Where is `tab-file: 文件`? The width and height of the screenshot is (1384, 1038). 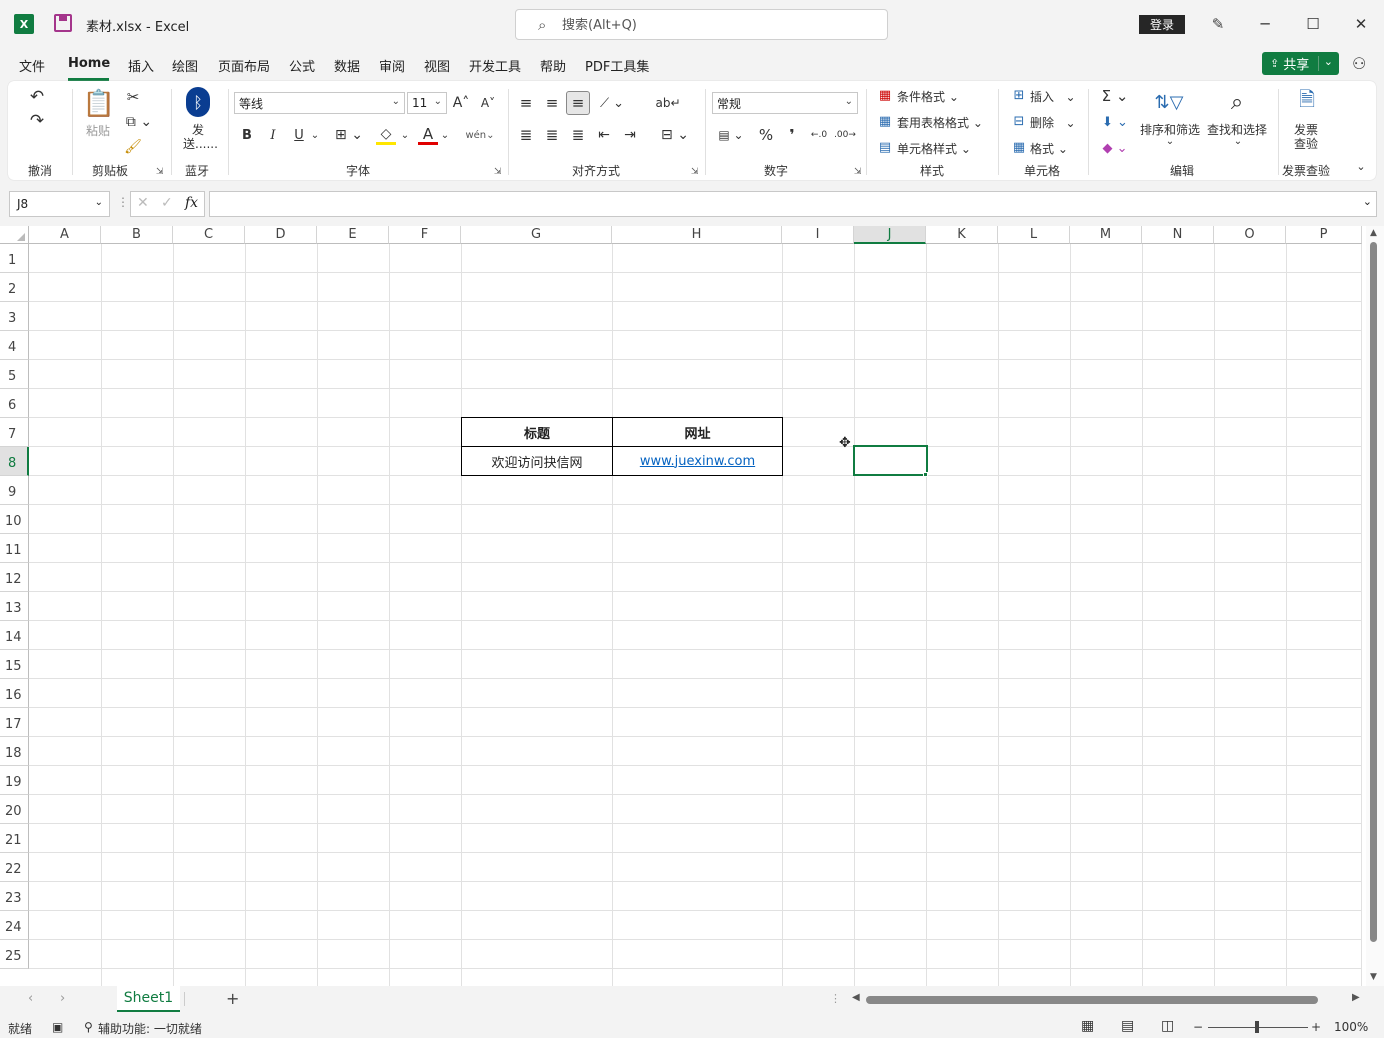
tab-file: 文件 is located at coordinates (32, 65).